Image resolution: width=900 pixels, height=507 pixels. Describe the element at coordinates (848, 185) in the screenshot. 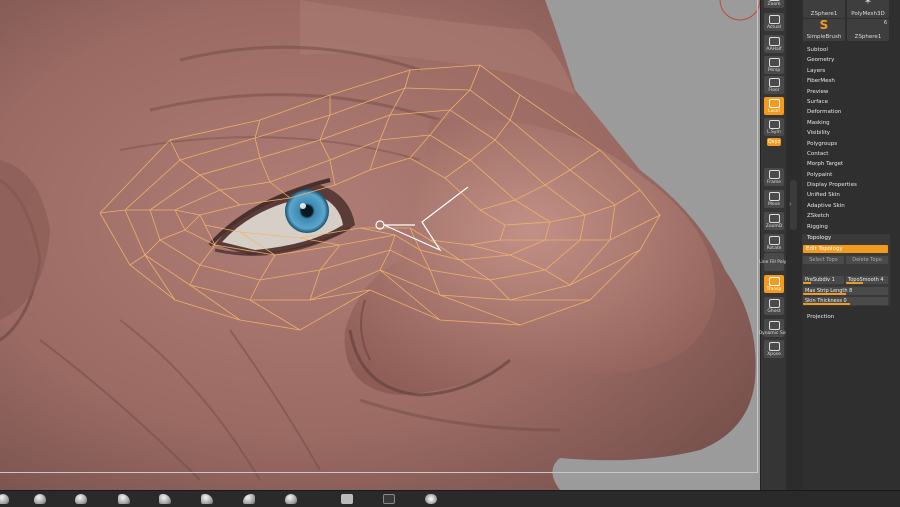

I see `menu-display-properties: Display Properties` at that location.